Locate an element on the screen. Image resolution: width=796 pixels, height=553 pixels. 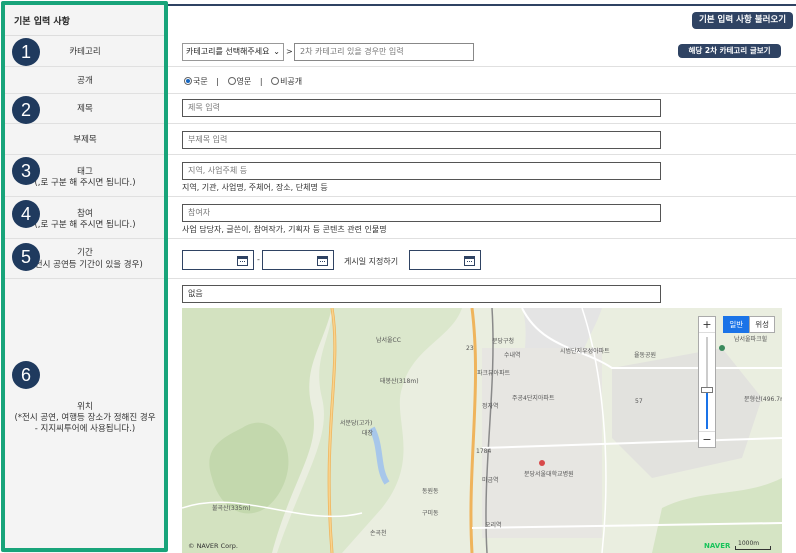
radio-english-label: 영문 is located at coordinates (244, 81).